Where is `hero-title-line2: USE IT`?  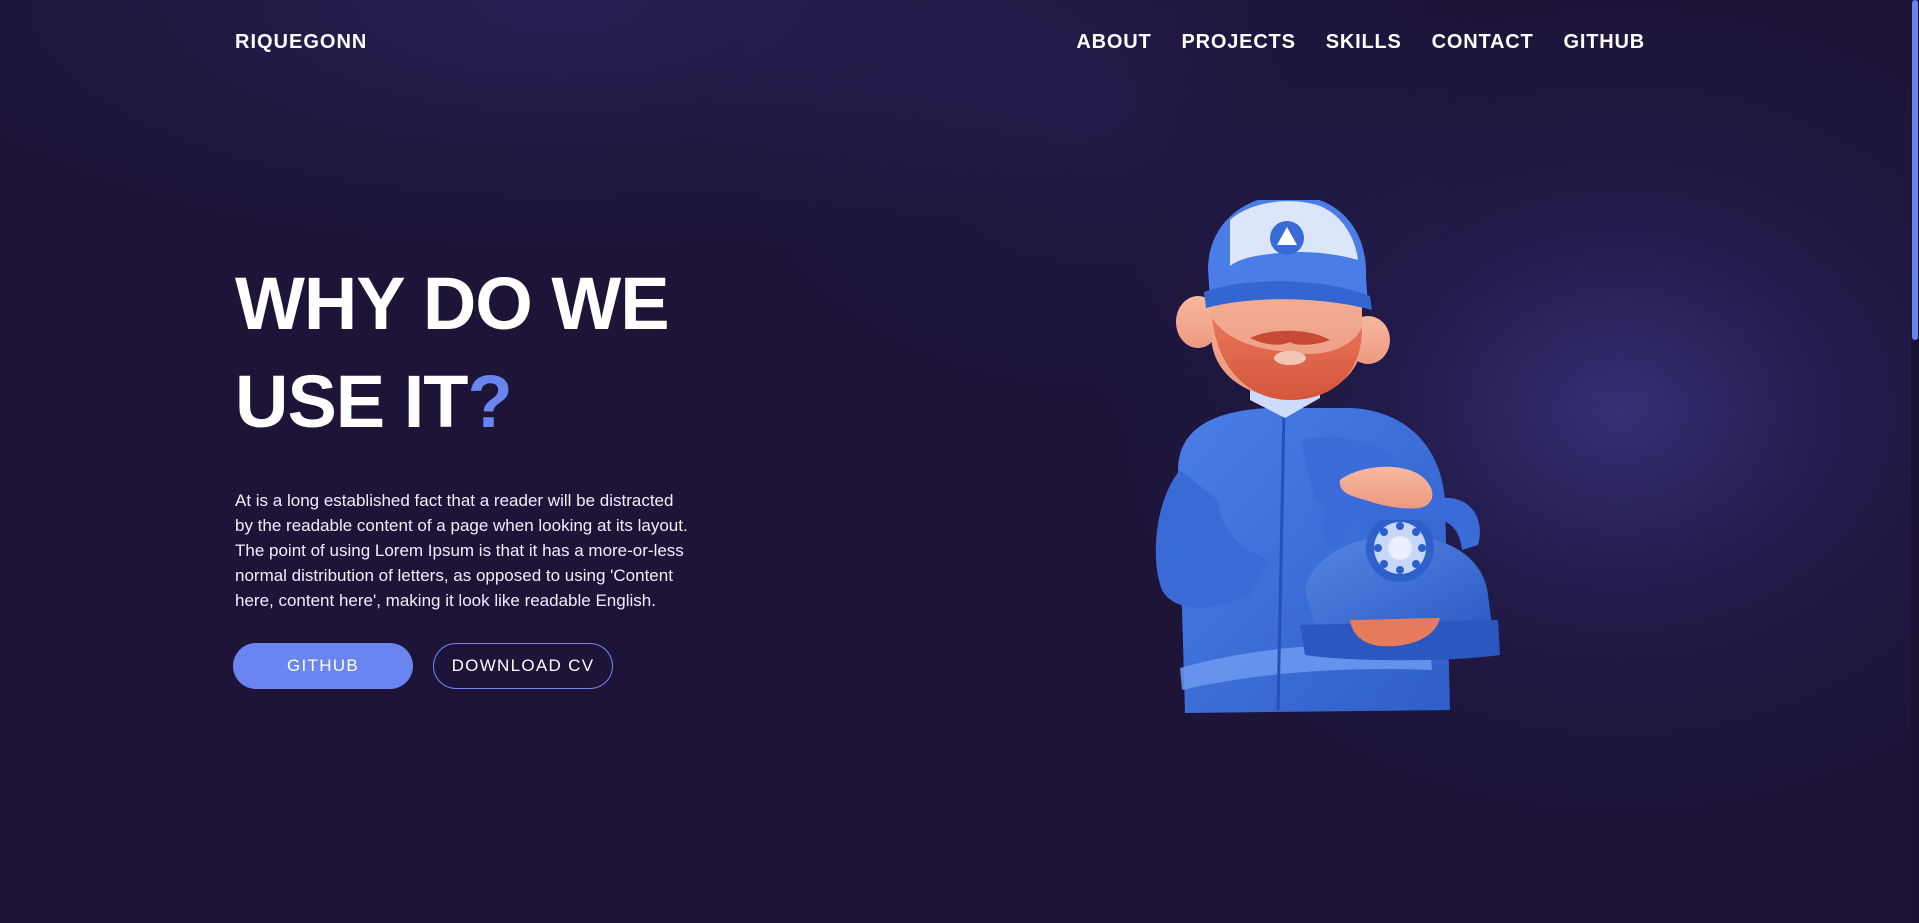
hero-title-line2: USE IT is located at coordinates (351, 401).